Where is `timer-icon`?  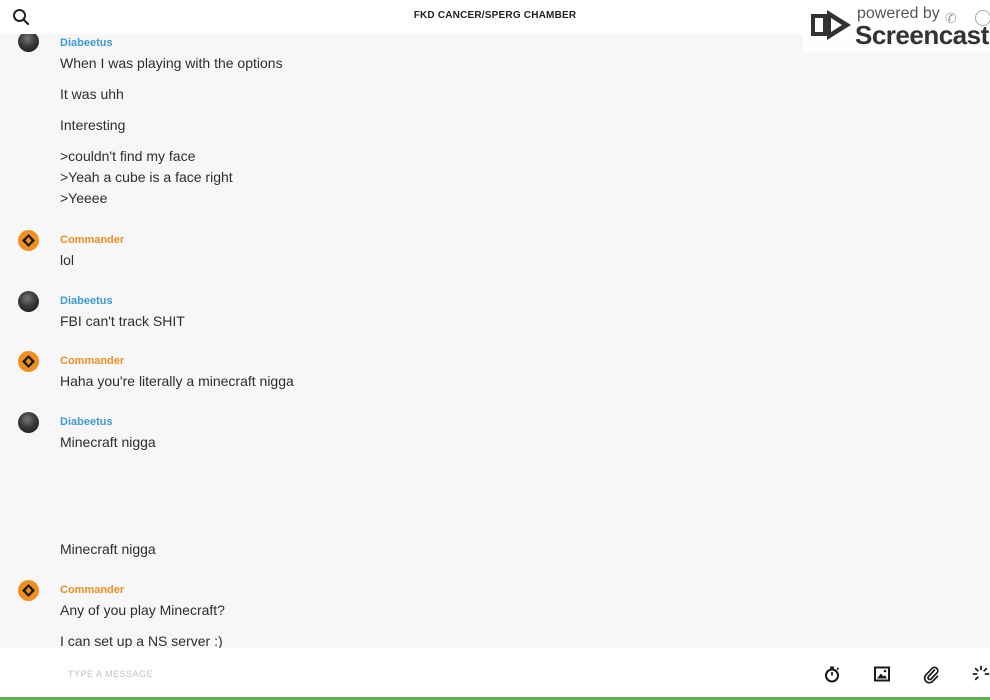 timer-icon is located at coordinates (832, 674).